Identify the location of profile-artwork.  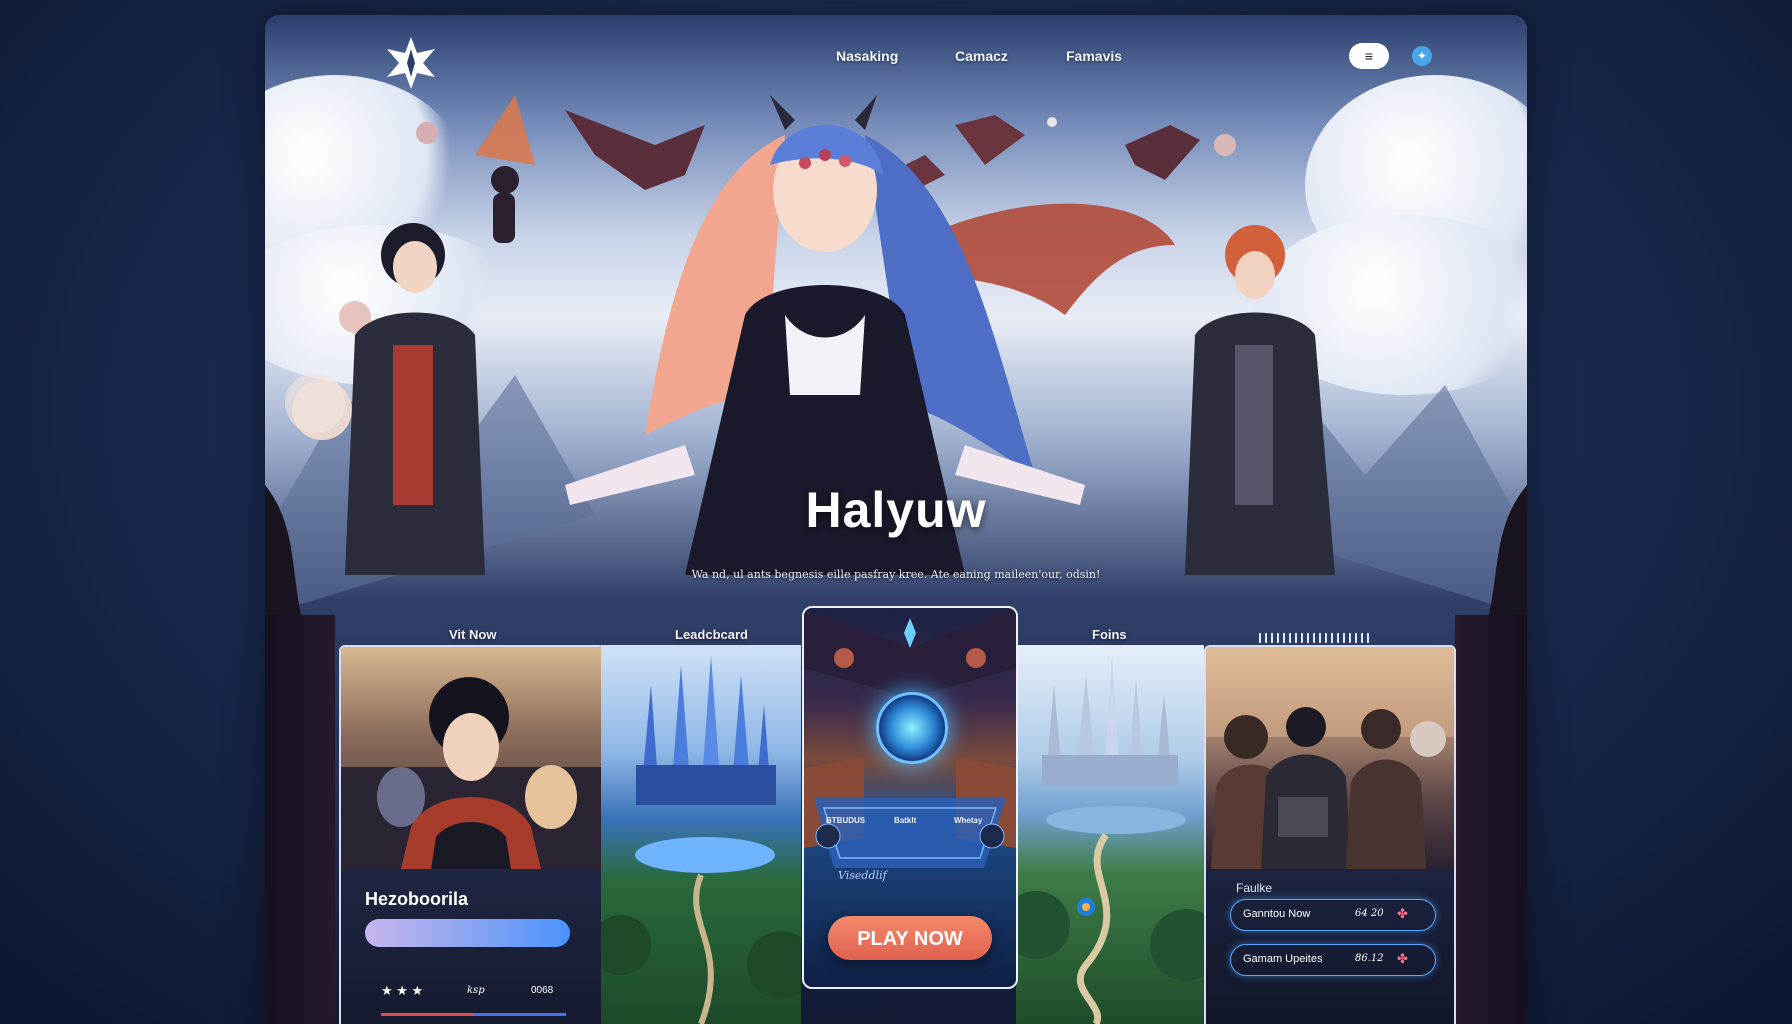
(472, 758).